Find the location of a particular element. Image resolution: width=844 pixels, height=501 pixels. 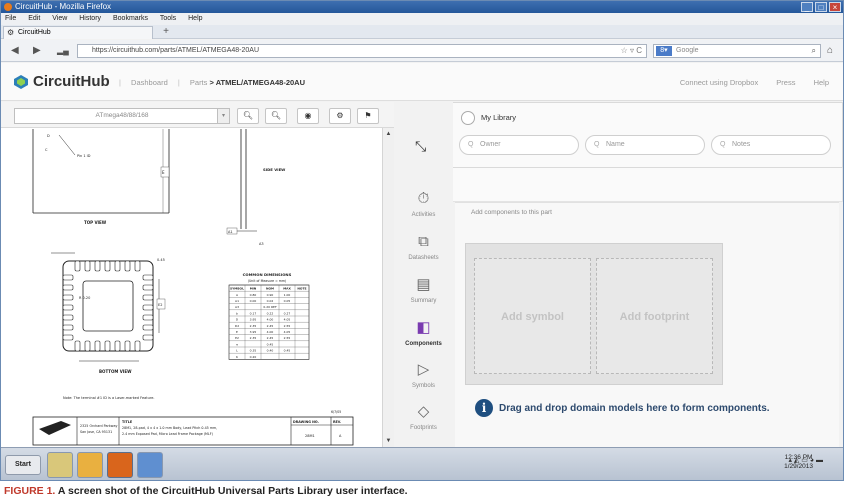

side-view-label: SIDE VIEW is located at coordinates (274, 169).